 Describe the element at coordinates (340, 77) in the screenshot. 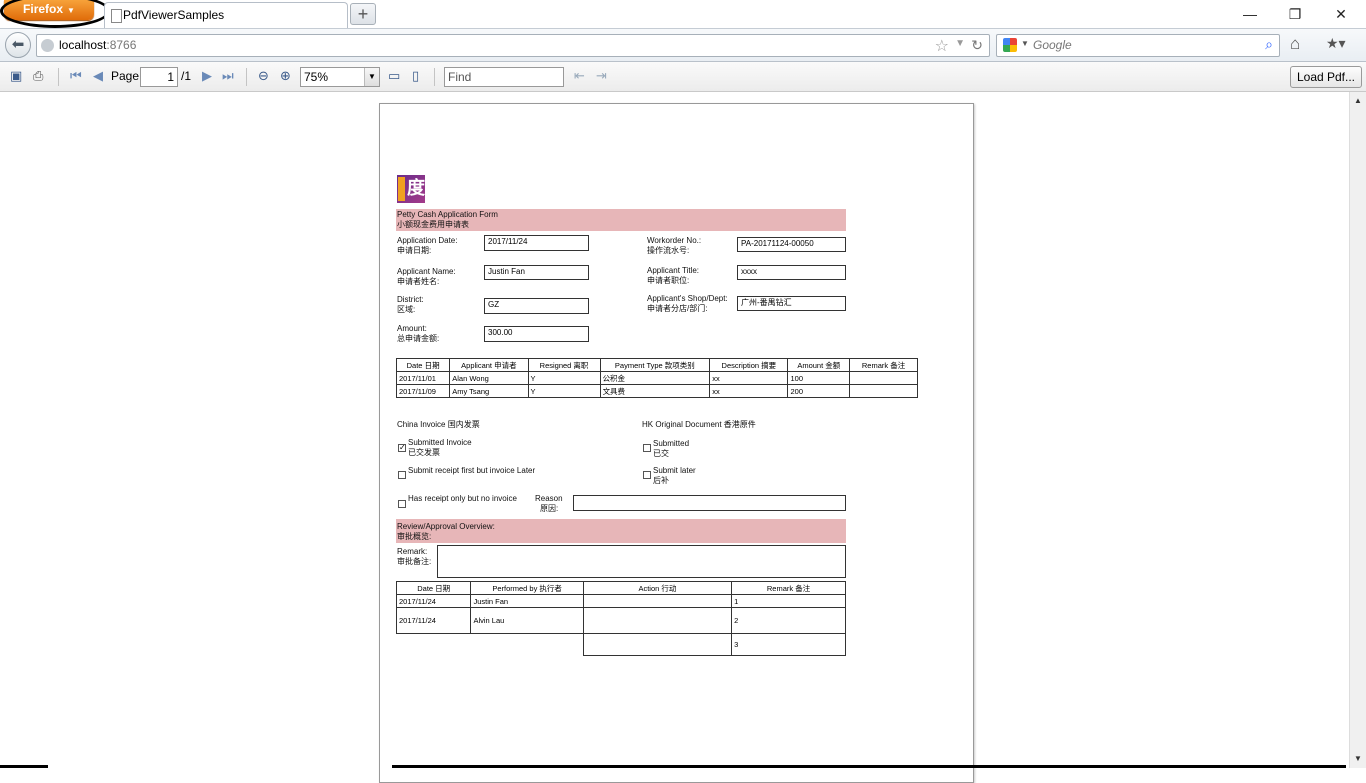

I see `zoom-select: 75% ▼` at that location.